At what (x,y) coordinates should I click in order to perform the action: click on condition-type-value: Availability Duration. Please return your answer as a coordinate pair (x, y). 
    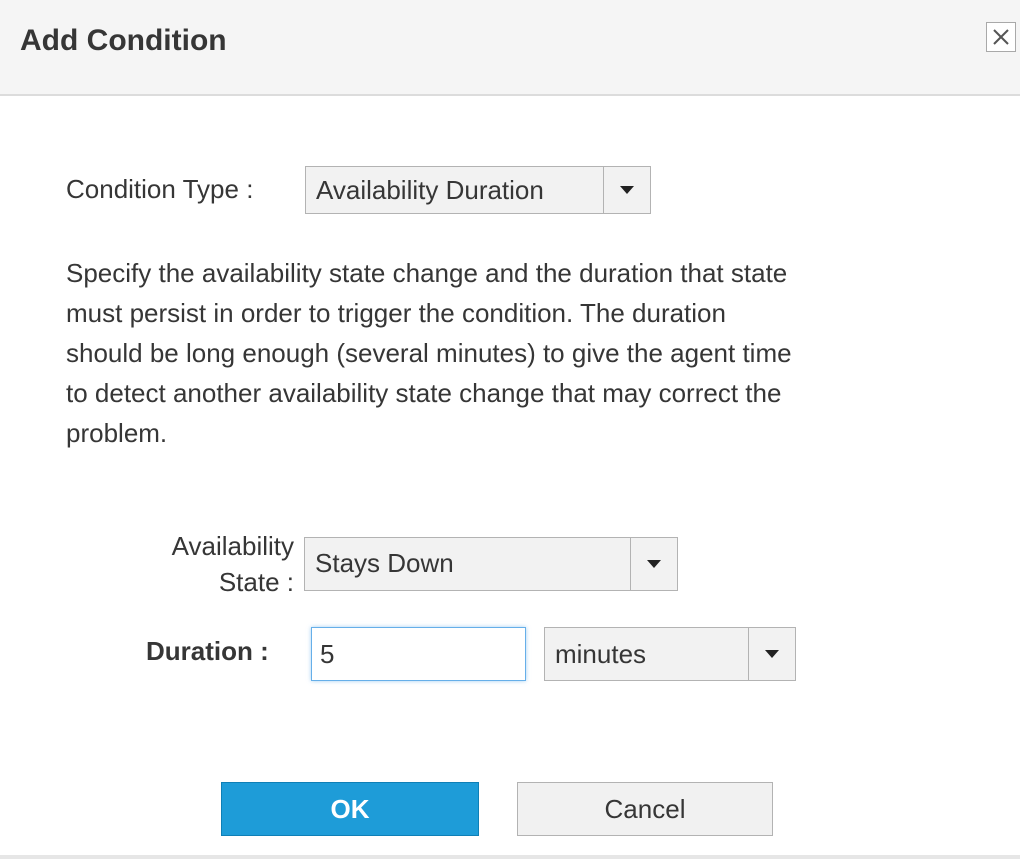
    Looking at the image, I should click on (430, 189).